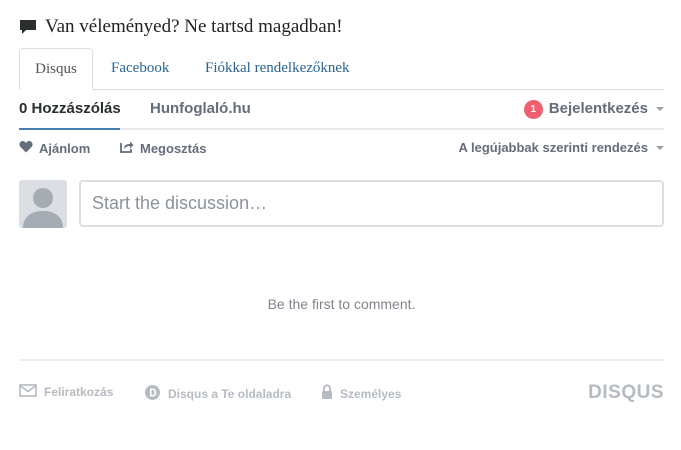 This screenshot has width=681, height=450. Describe the element at coordinates (371, 203) in the screenshot. I see `comment-input` at that location.